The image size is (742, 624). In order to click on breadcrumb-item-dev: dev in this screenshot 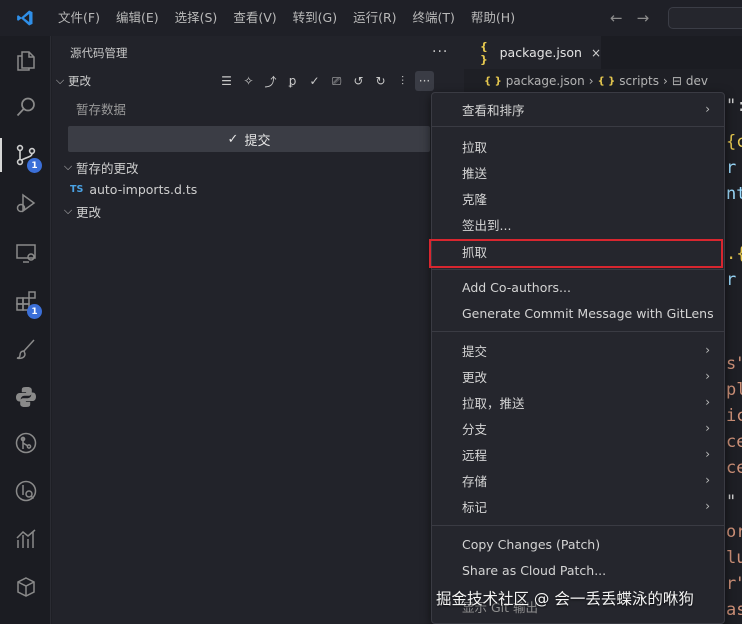, I will do `click(697, 81)`.